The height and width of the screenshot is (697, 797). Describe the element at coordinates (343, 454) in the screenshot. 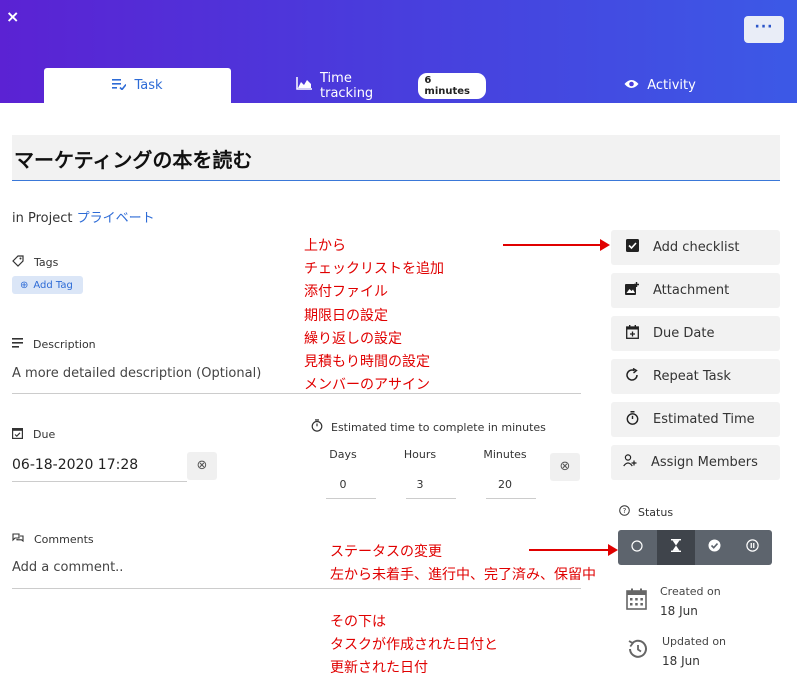

I see `days-label: Days` at that location.